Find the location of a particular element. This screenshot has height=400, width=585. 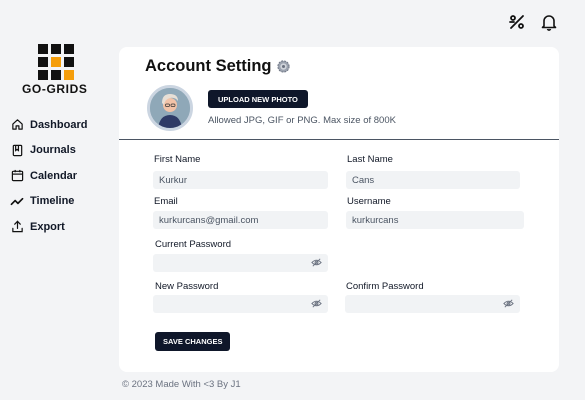

last-name-field is located at coordinates (433, 180).